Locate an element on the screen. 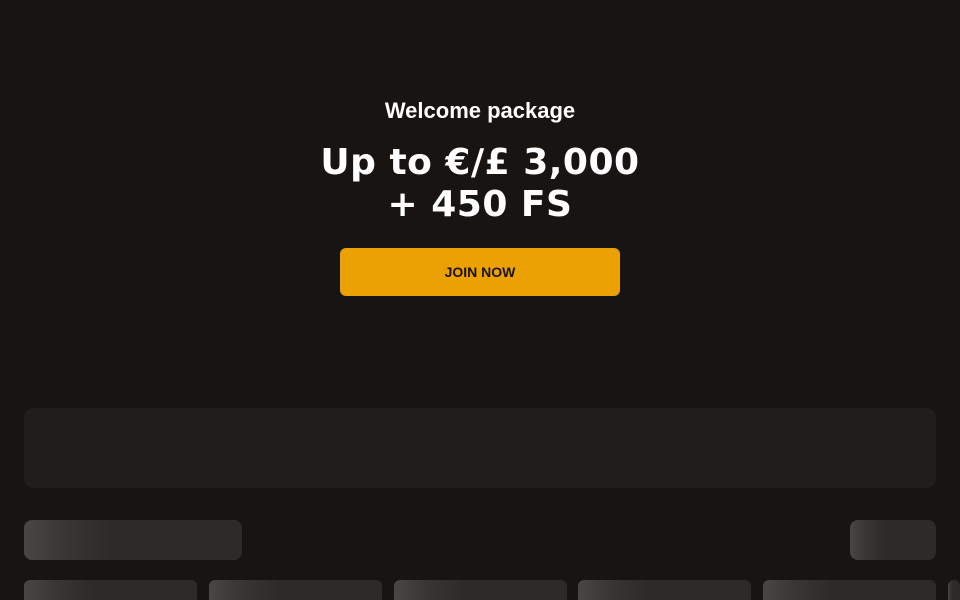  banner-headline: Up to €/£ 3,000 + 450 FS is located at coordinates (480, 184).